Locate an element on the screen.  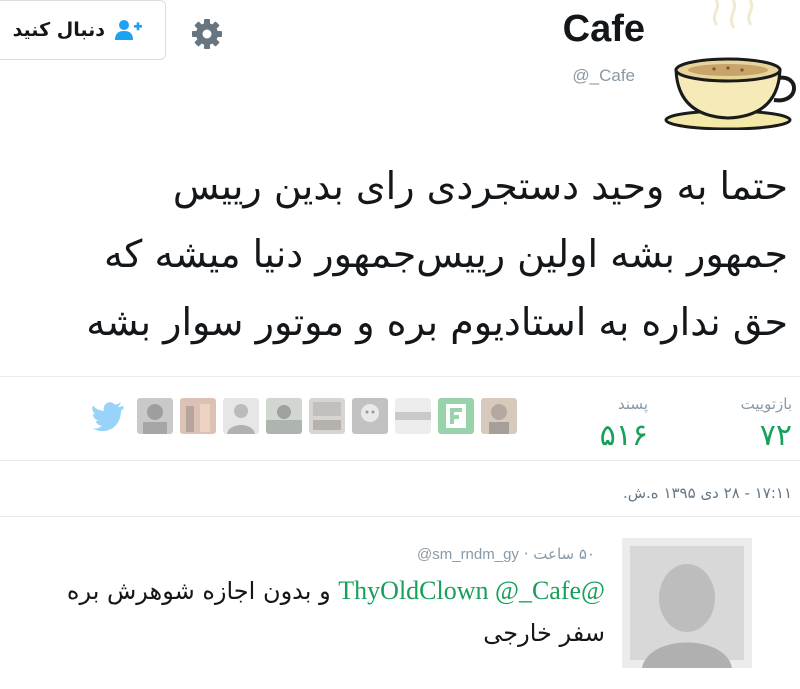
gear-icon is located at coordinates (207, 34).